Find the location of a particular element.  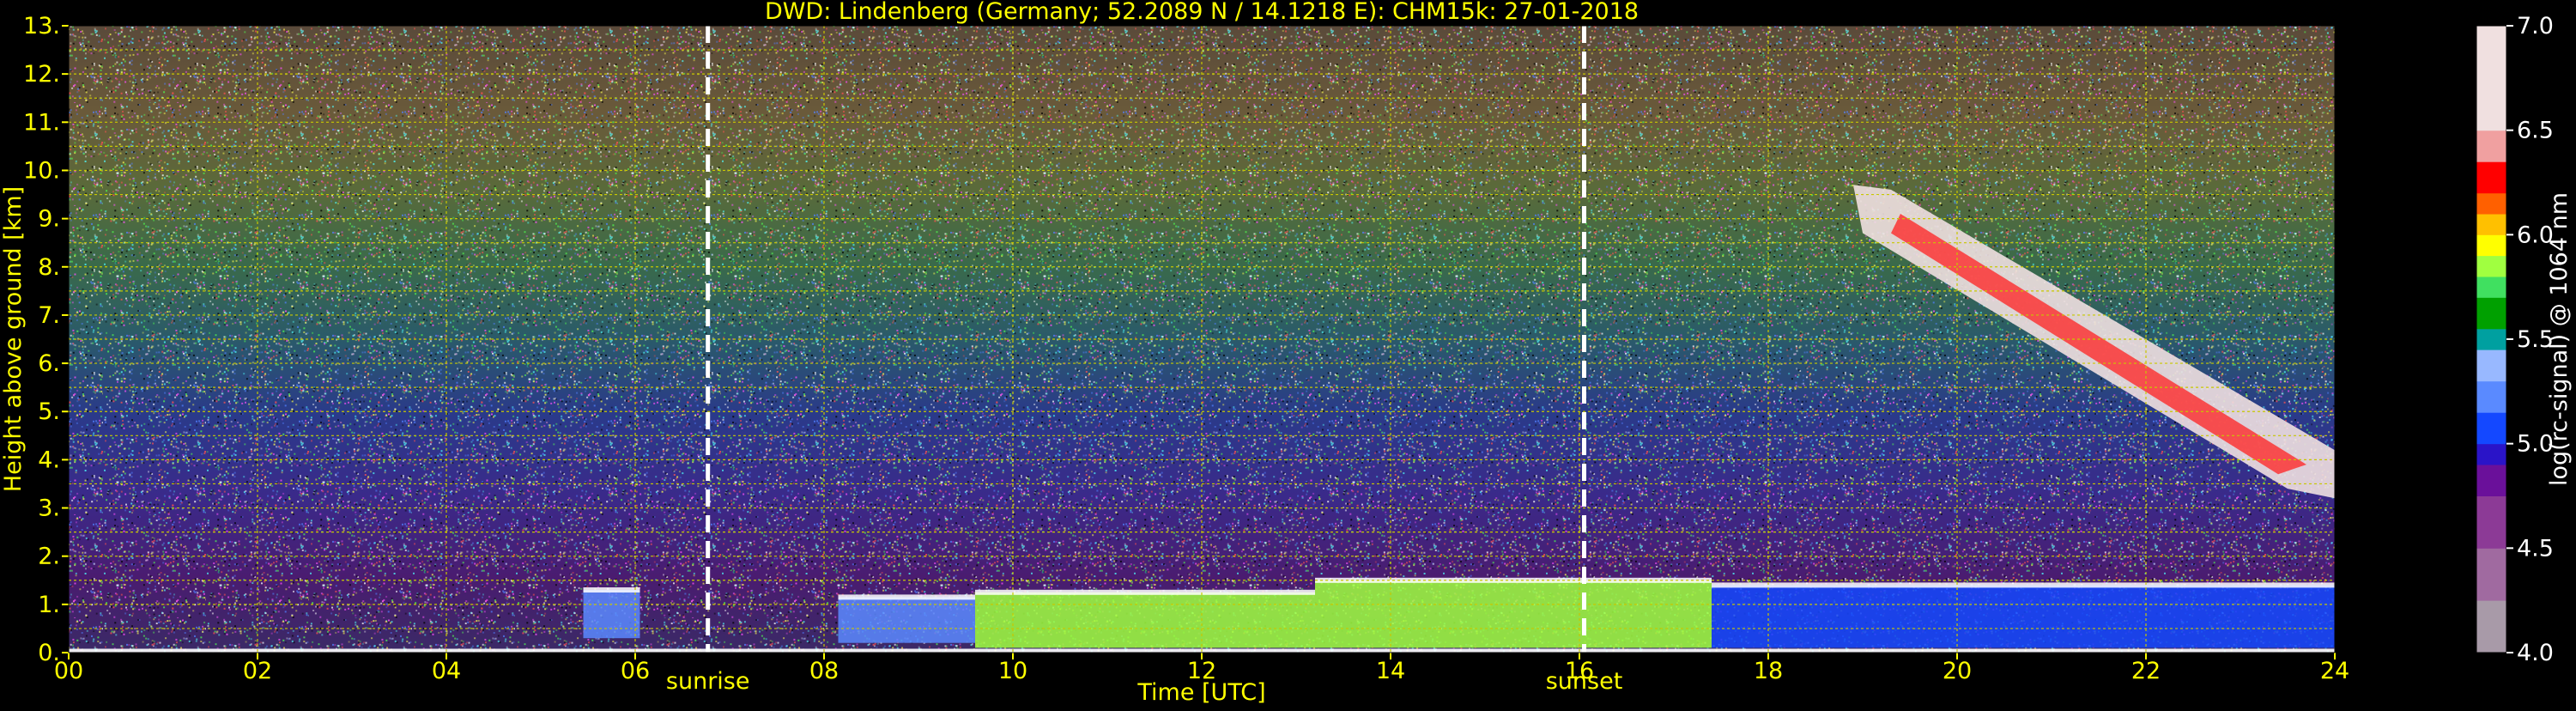

y-tick-label: 11. is located at coordinates (41, 122).